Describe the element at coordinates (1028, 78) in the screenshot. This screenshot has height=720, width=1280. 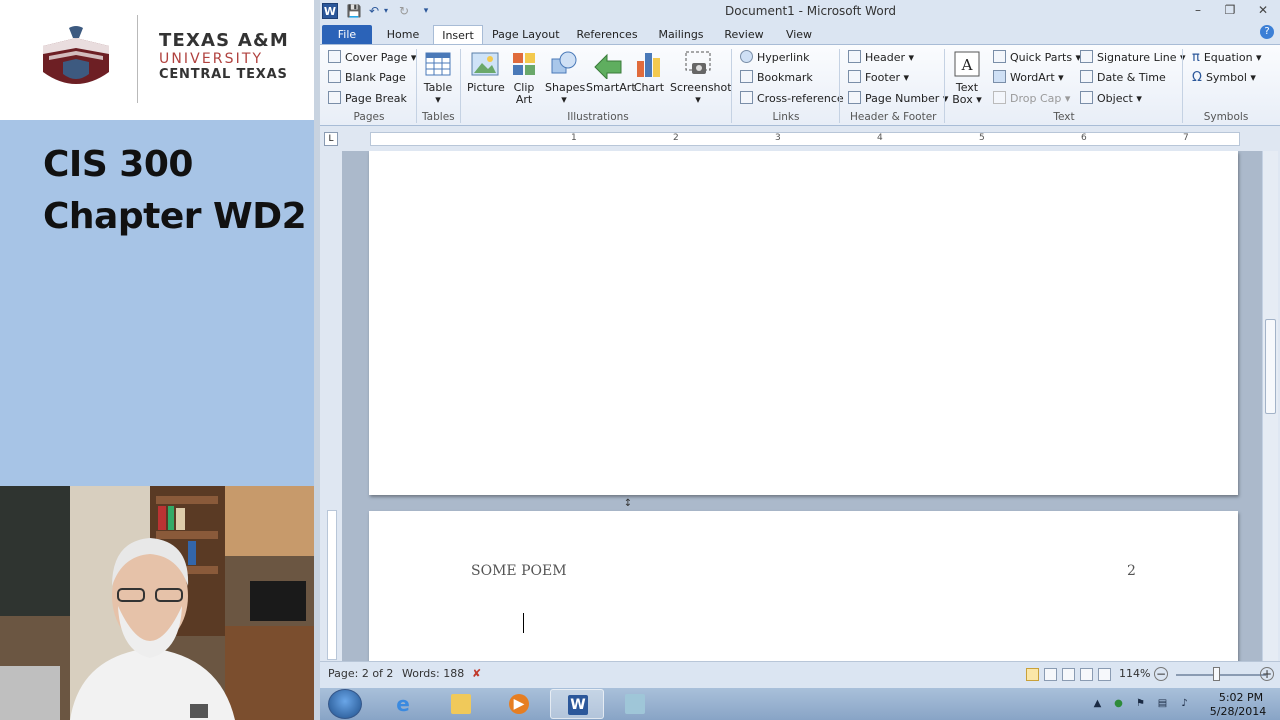
I see `wordart-button: WordArt ▾` at that location.